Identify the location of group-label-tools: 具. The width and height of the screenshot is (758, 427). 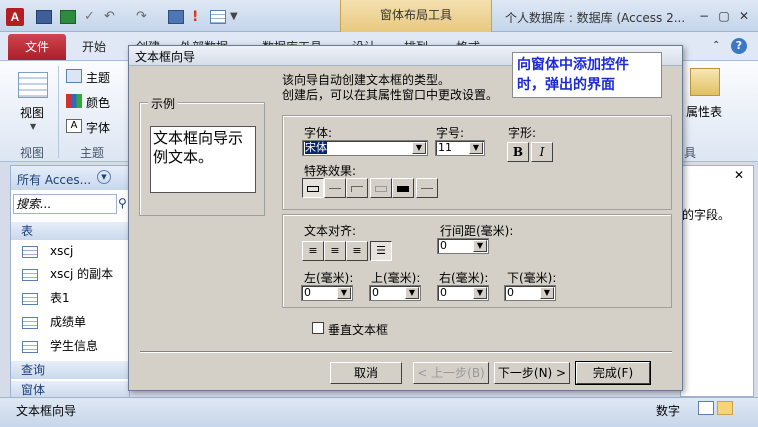
(690, 153).